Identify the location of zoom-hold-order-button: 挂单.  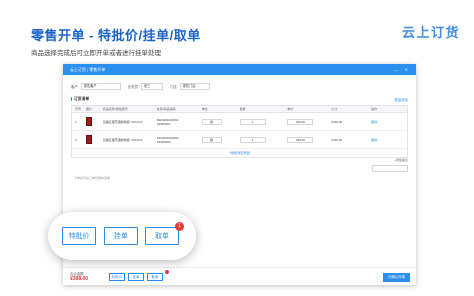
(121, 236).